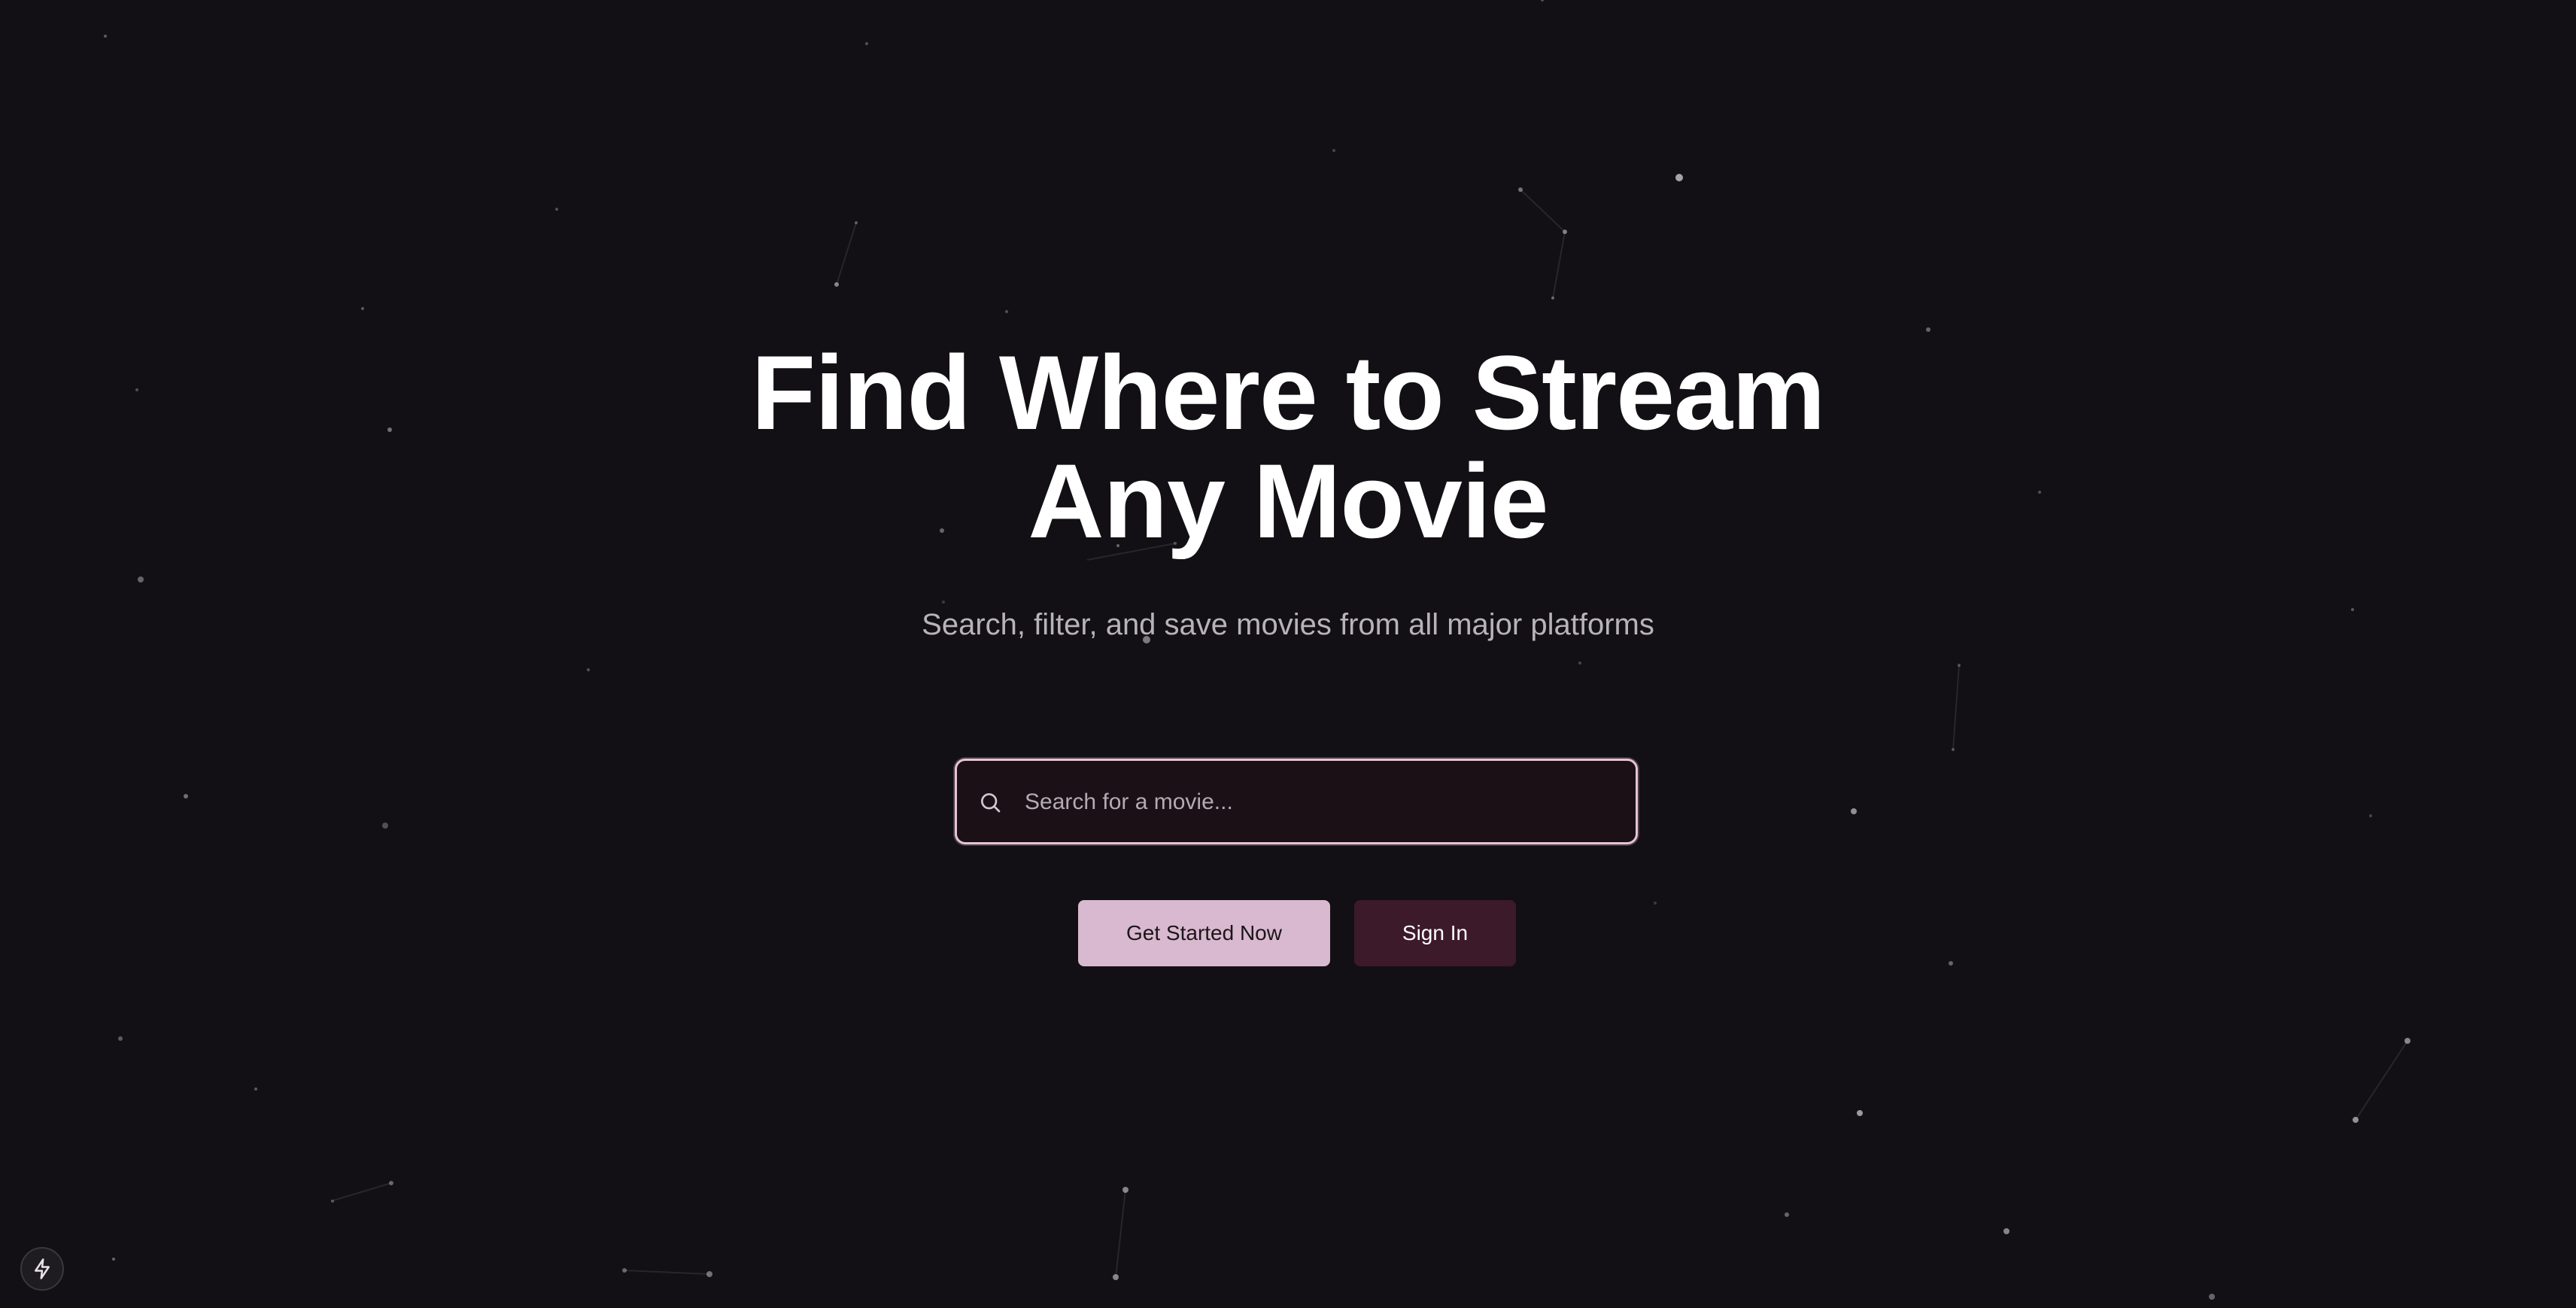  I want to click on hero-title-line-1: Find Where to Stream, so click(1289, 392).